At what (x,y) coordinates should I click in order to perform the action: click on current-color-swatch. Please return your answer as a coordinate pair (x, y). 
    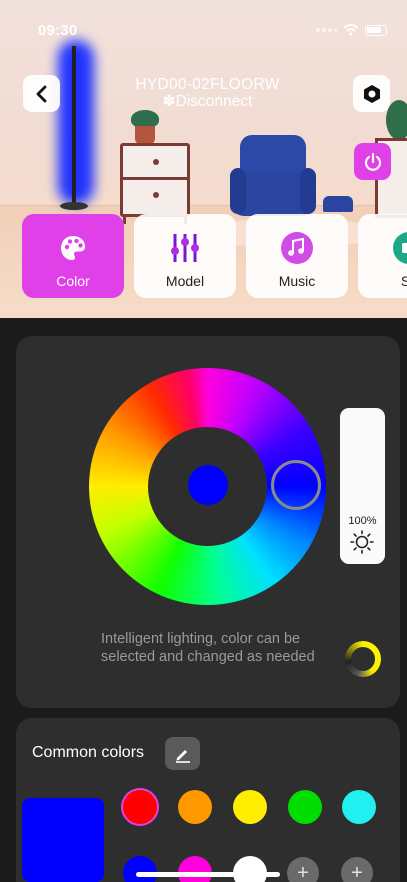
    Looking at the image, I should click on (63, 840).